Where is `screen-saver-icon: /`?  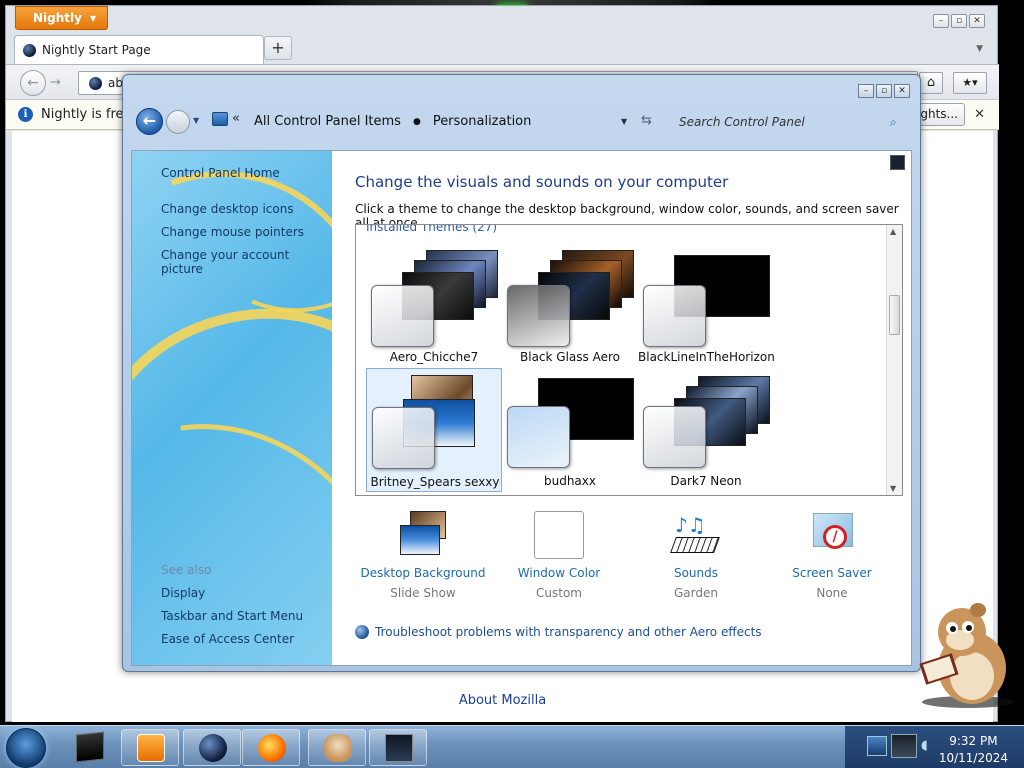 screen-saver-icon: / is located at coordinates (832, 535).